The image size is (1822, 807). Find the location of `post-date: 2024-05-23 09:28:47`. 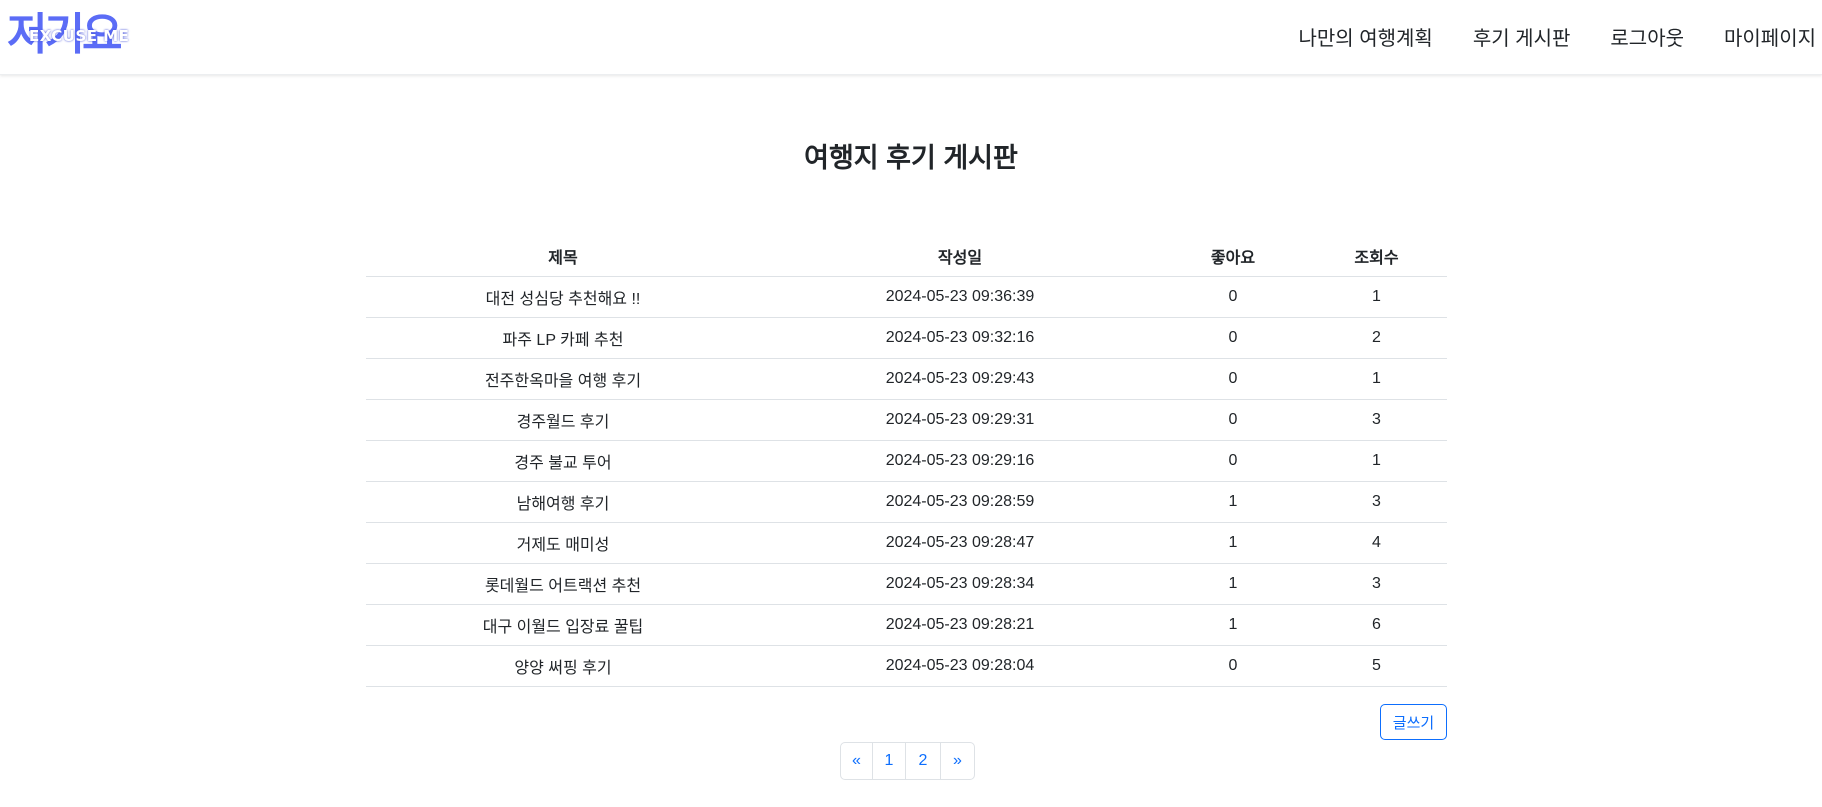

post-date: 2024-05-23 09:28:47 is located at coordinates (960, 543).